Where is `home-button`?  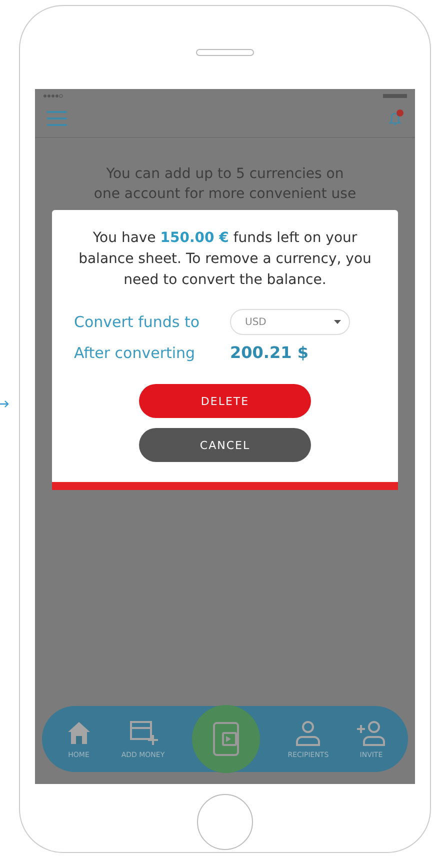
home-button is located at coordinates (225, 822).